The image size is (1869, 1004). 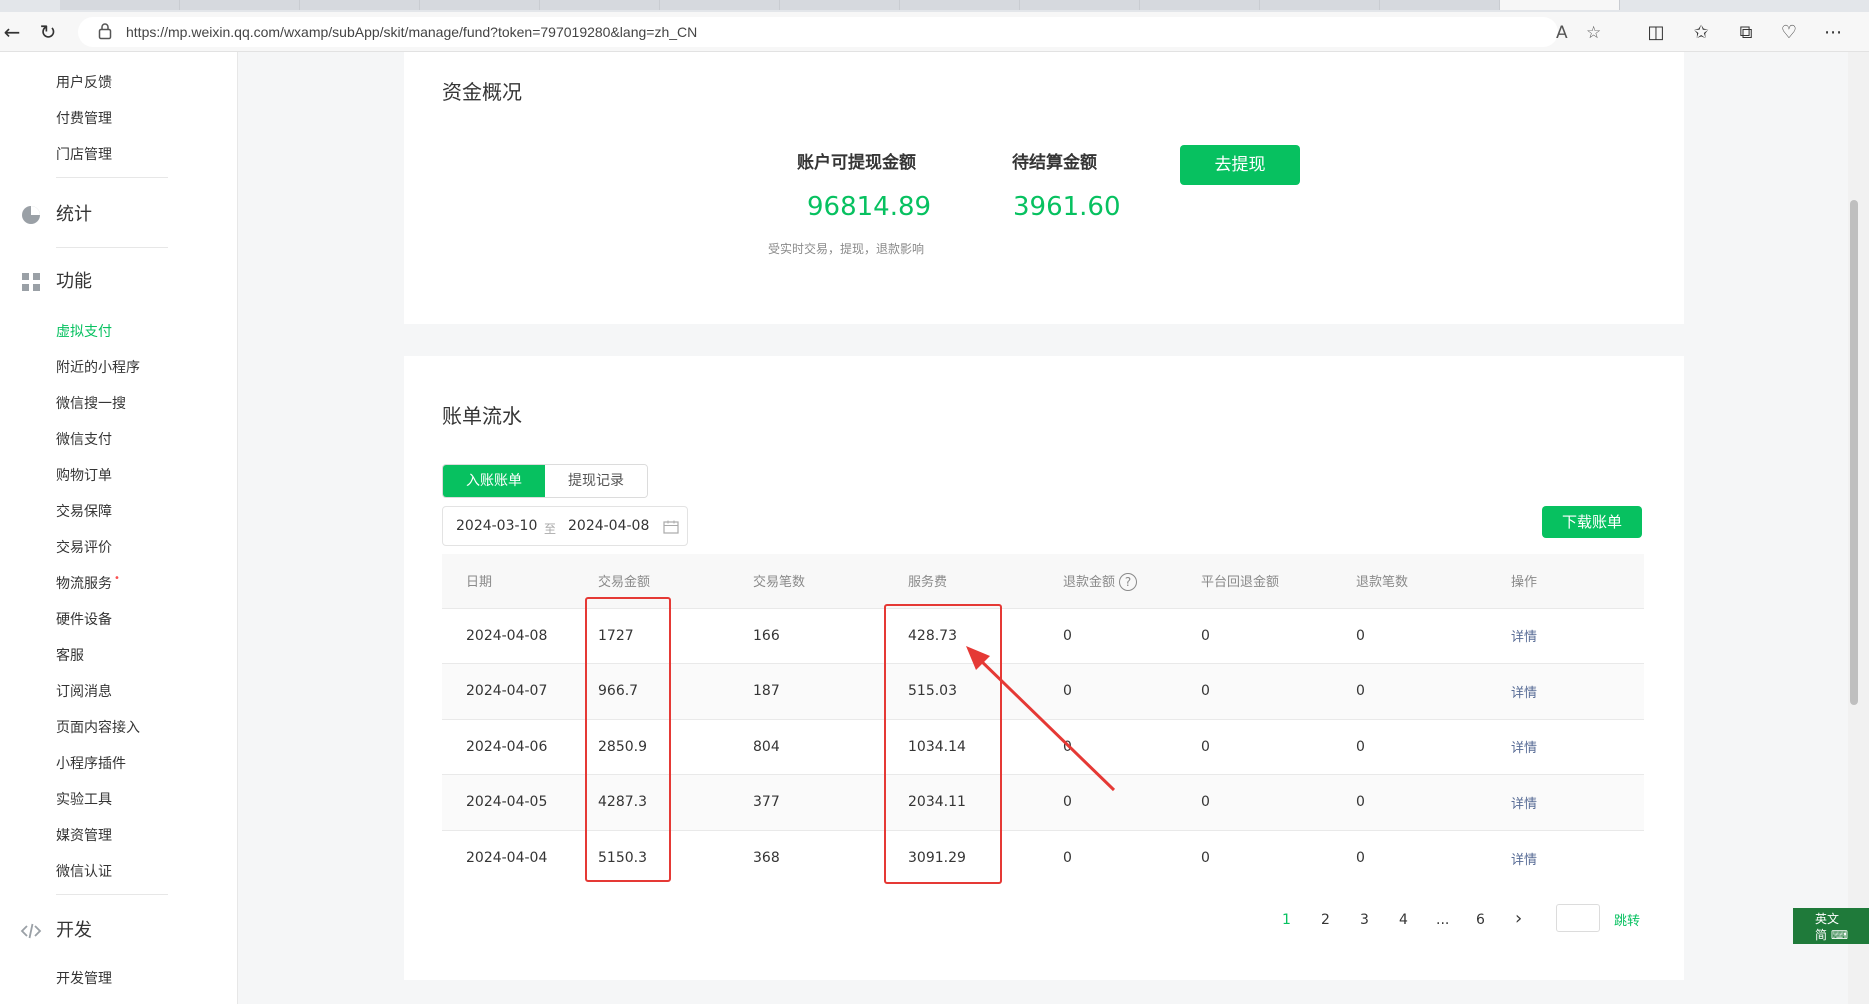 I want to click on cell-date: 2024-04-08, so click(x=508, y=635).